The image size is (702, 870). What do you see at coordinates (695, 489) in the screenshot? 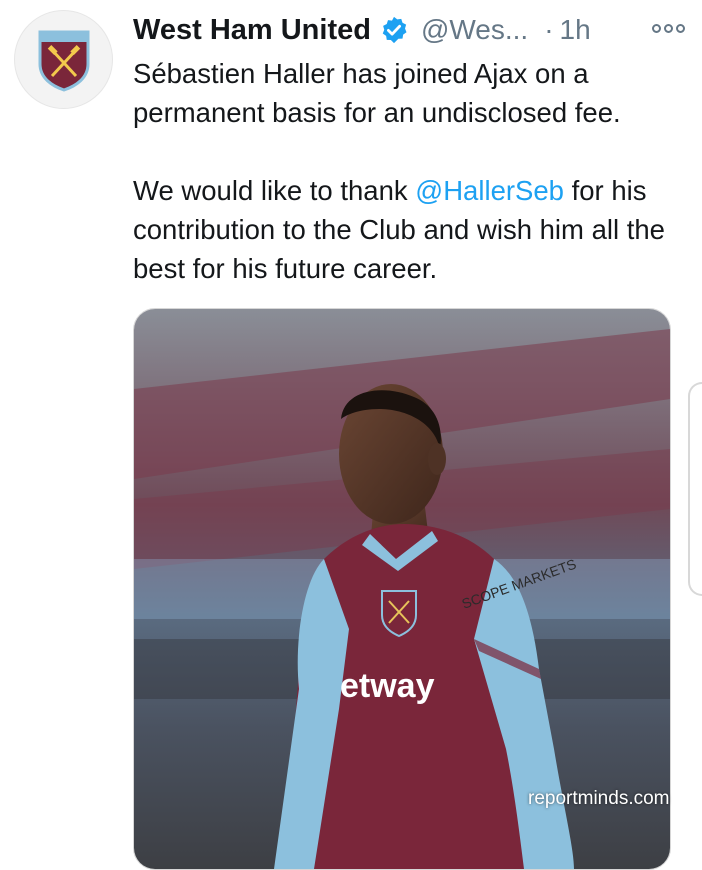
I see `scroll-handle` at bounding box center [695, 489].